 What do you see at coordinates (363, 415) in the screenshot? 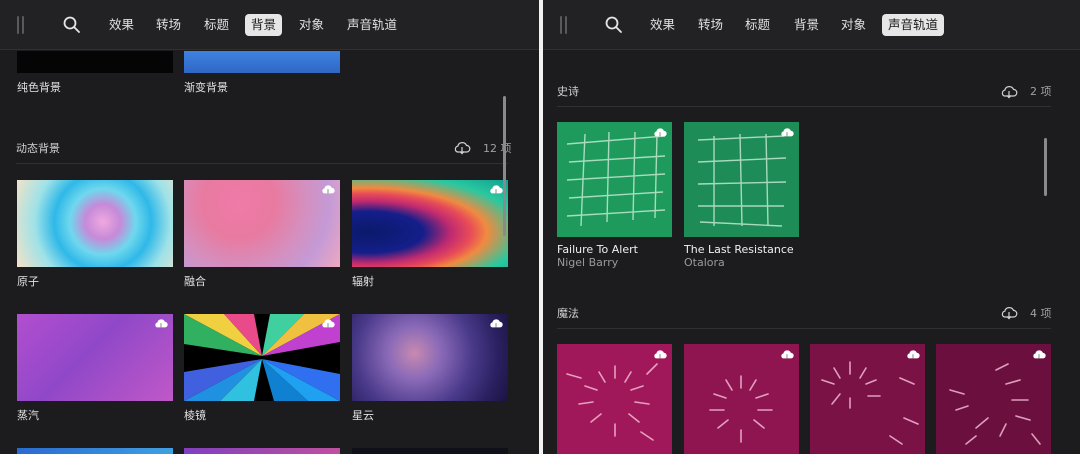
I see `nebula-background-label: 星云` at bounding box center [363, 415].